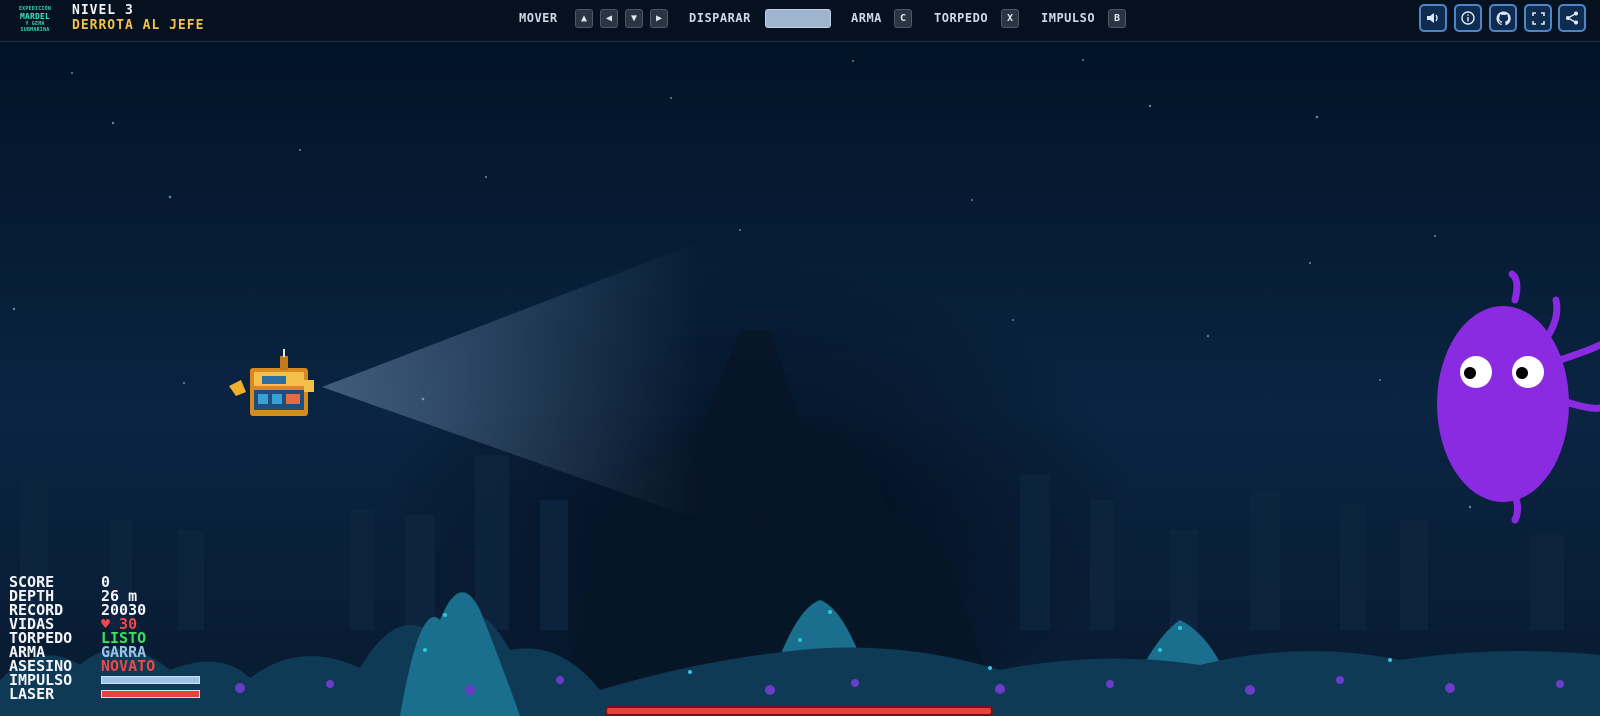  I want to click on key-left-icon: ◀, so click(609, 18).